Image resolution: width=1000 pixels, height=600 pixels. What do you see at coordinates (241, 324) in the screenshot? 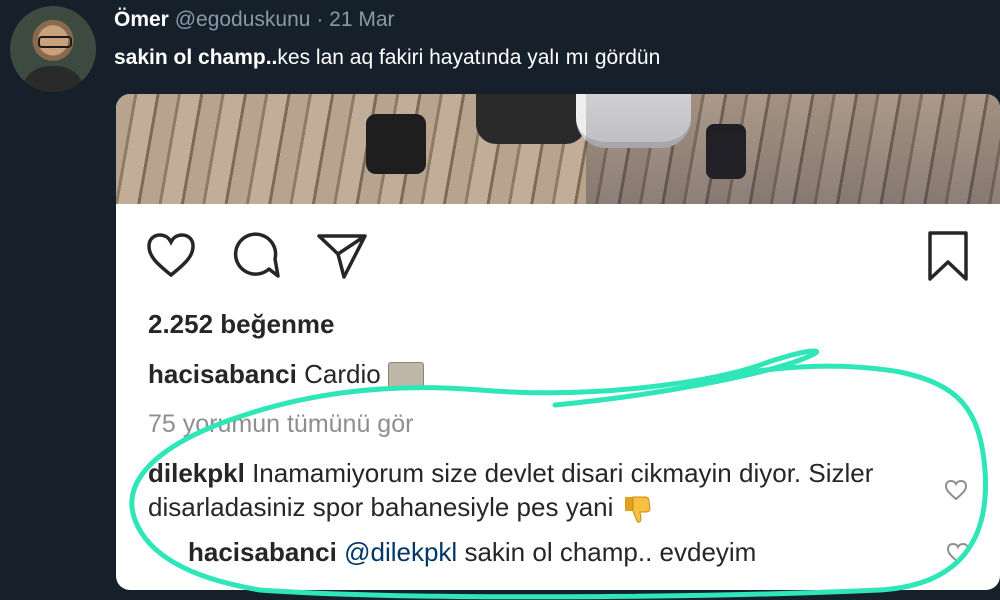
I see `like-count: 2.252 beğenme` at bounding box center [241, 324].